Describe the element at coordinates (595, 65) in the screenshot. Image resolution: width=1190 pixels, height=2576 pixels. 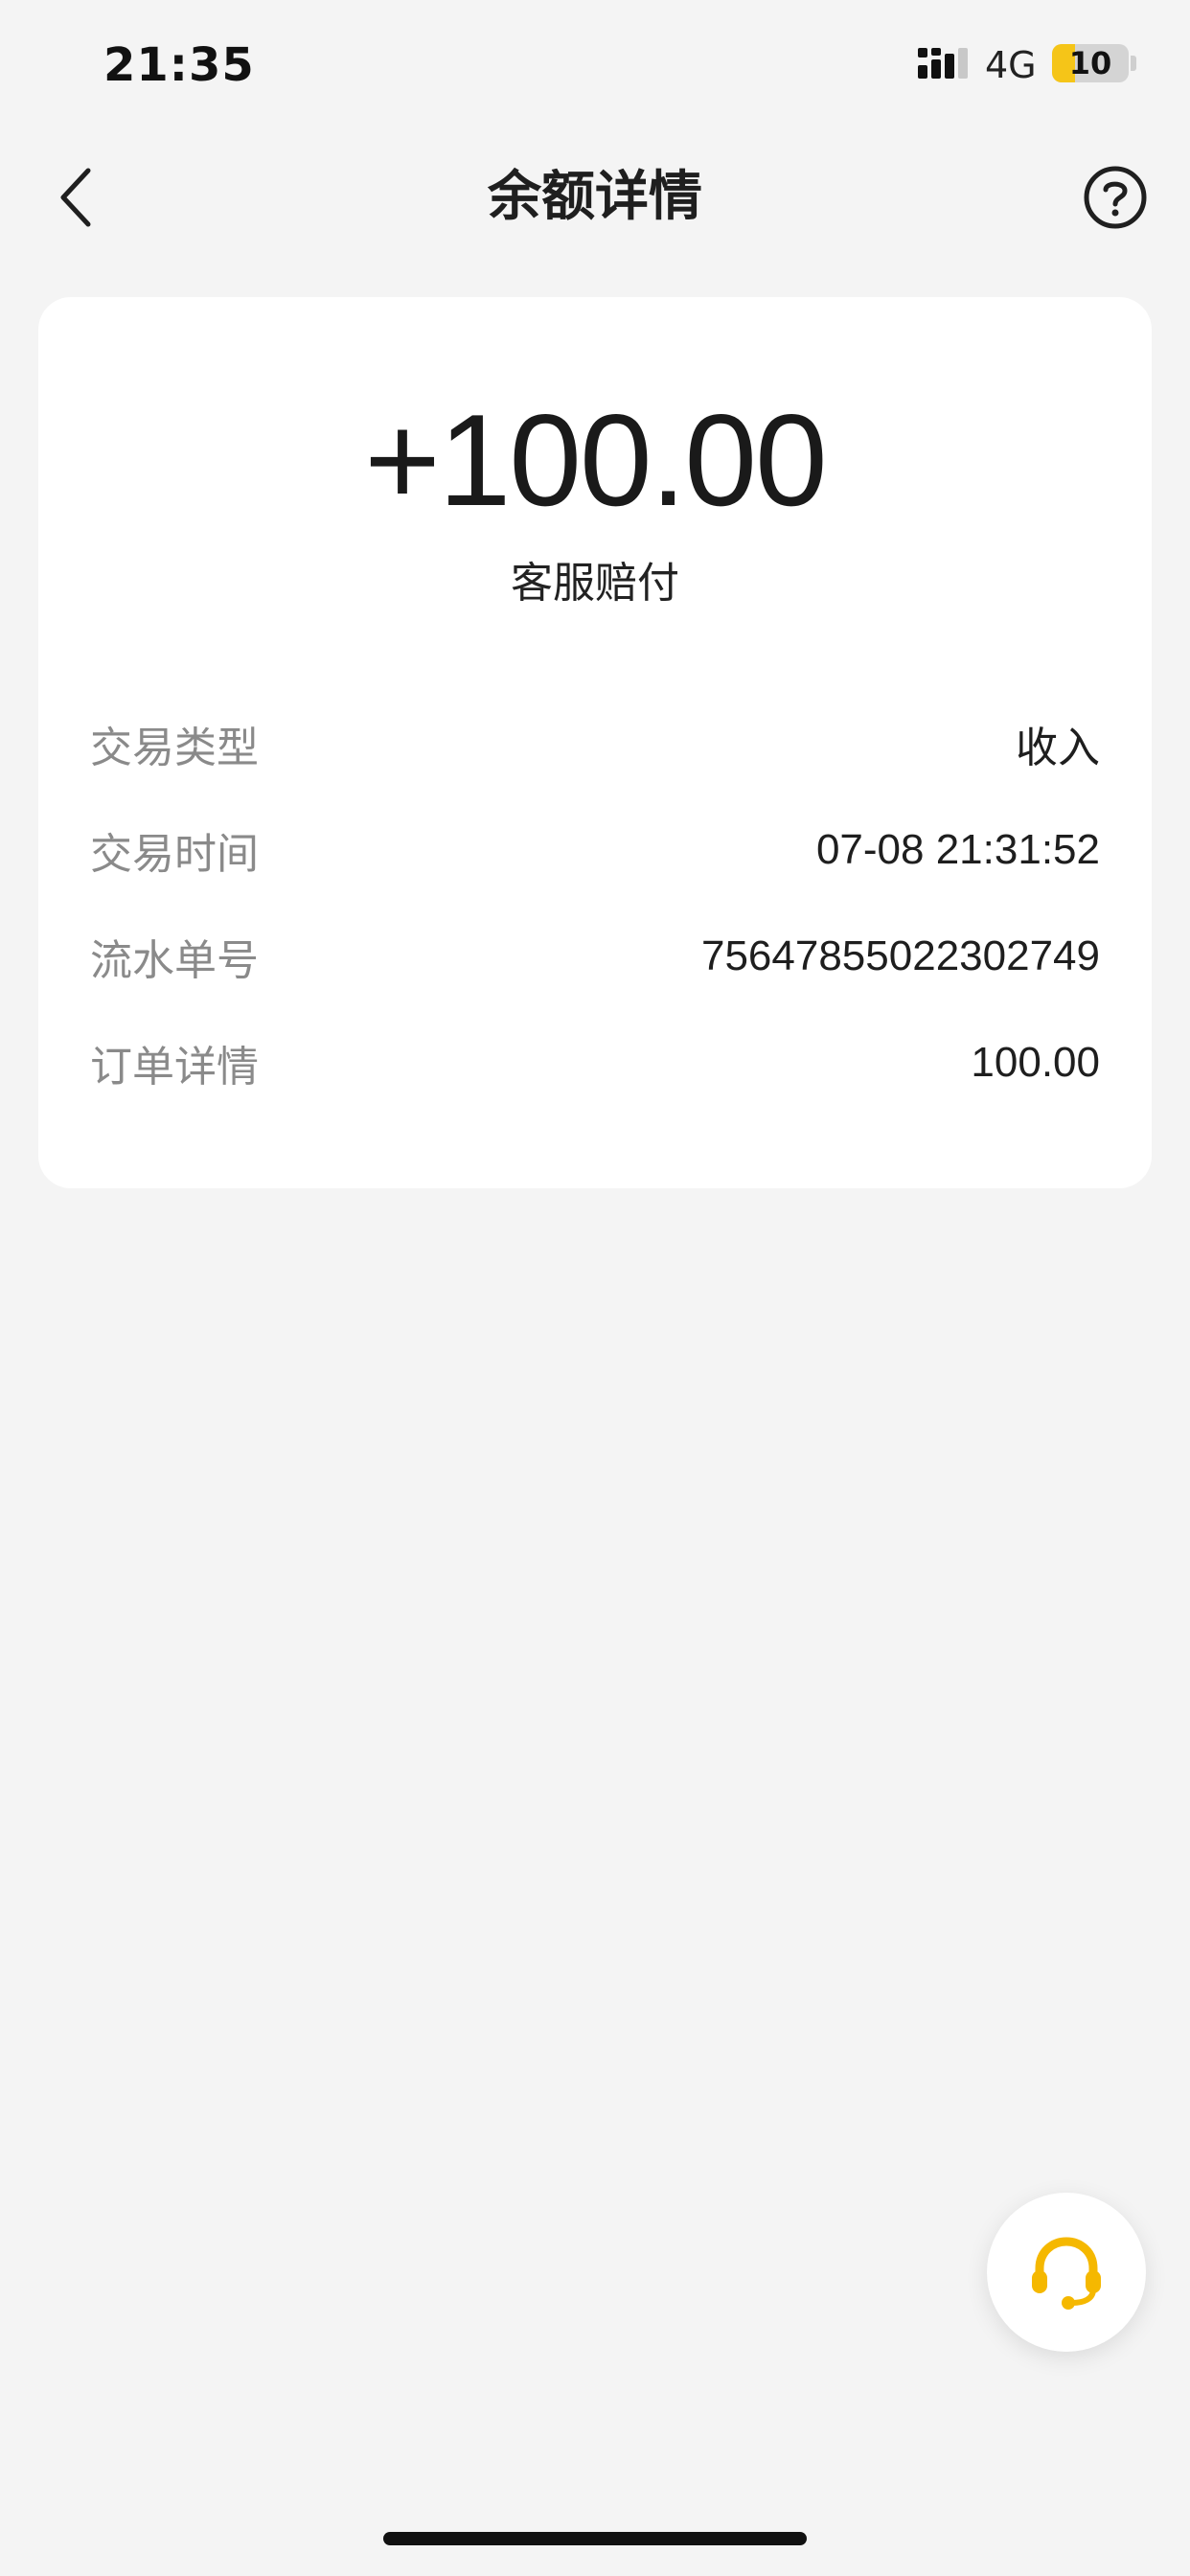
I see `status-bar: 21:35 4G 10` at that location.